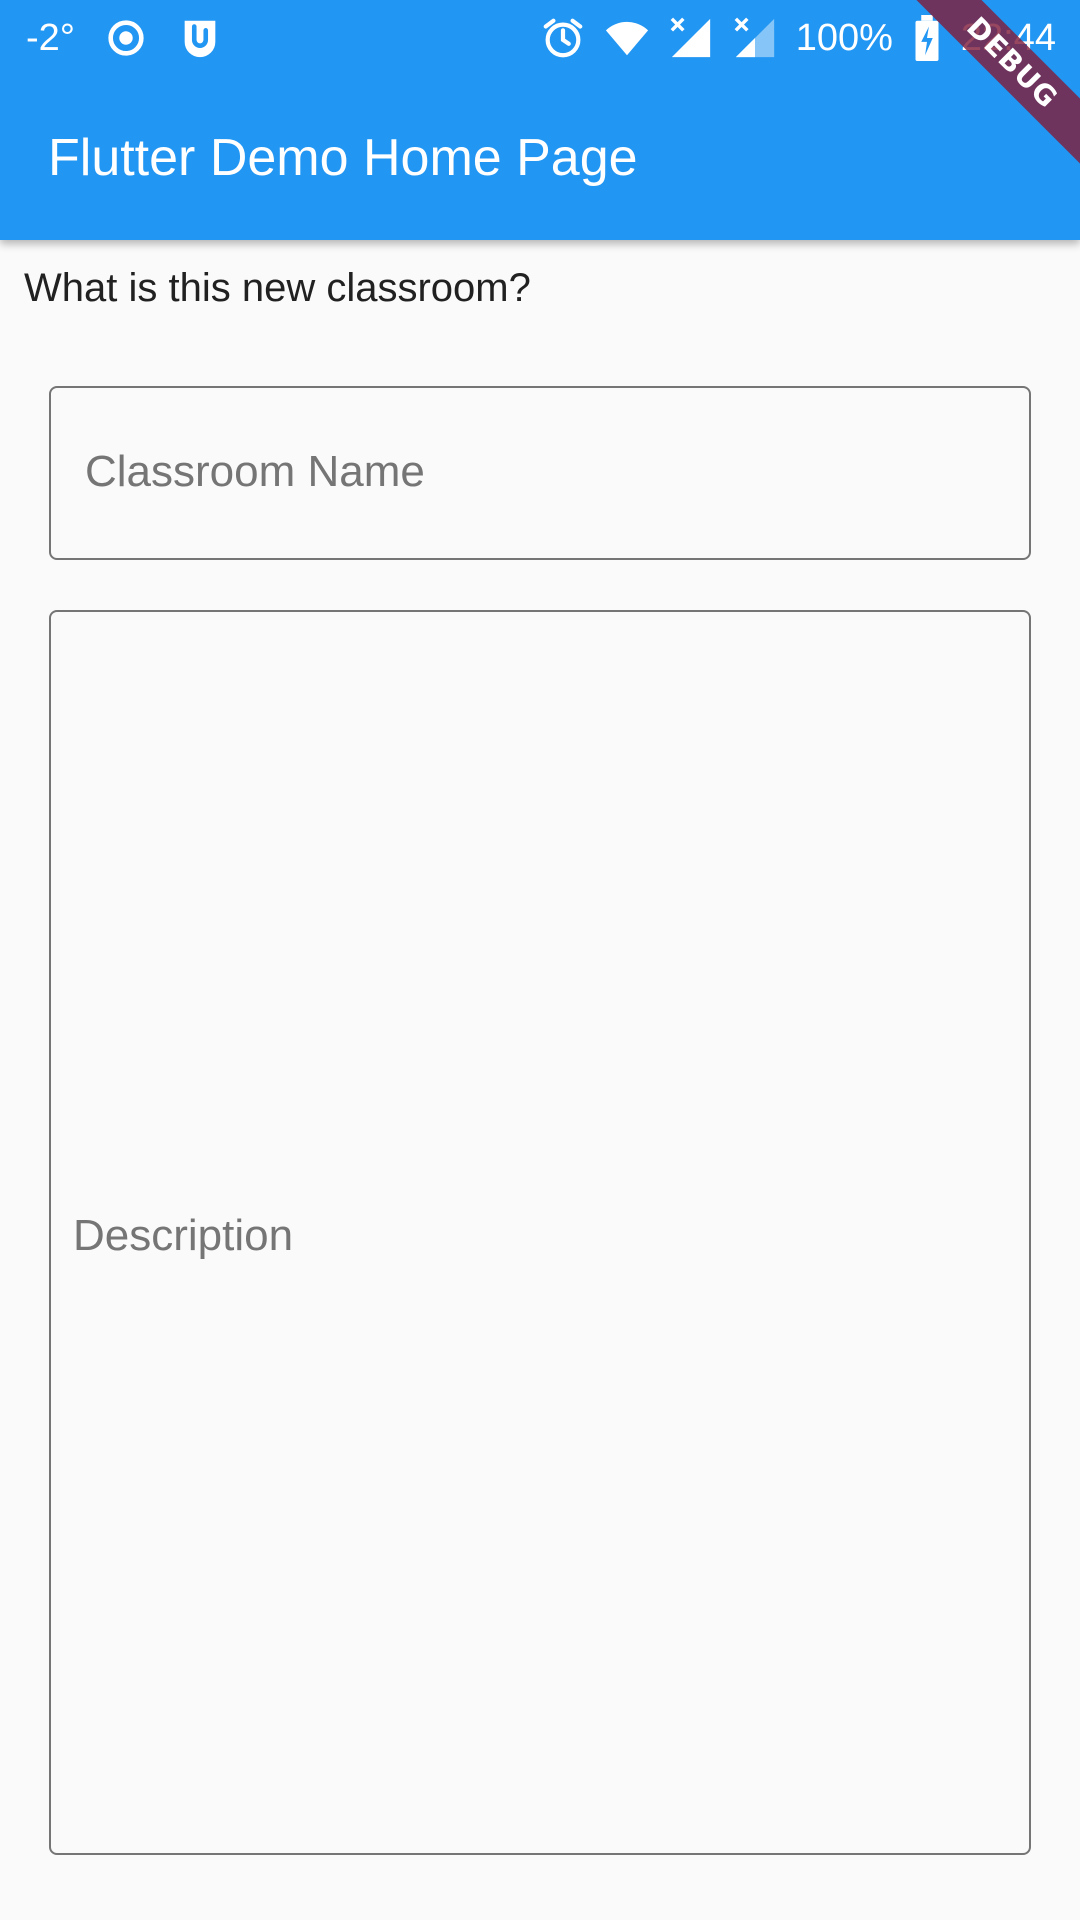 Image resolution: width=1080 pixels, height=1920 pixels. I want to click on app-bar: -2° 100% 22:44 Flutter Demo Home Page, so click(540, 120).